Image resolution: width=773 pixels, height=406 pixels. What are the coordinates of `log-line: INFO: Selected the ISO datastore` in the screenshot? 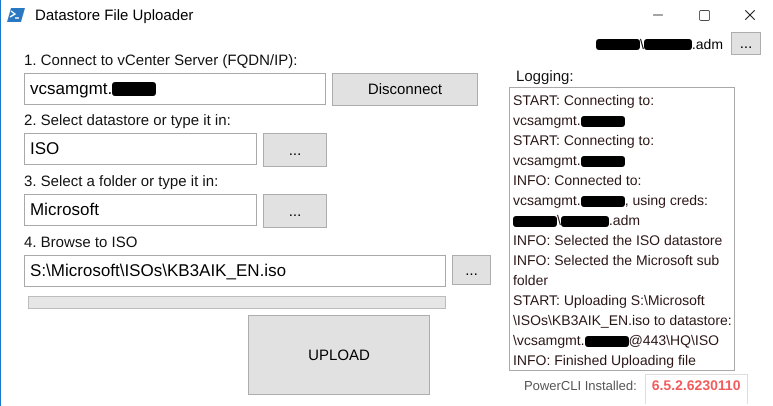 It's located at (618, 240).